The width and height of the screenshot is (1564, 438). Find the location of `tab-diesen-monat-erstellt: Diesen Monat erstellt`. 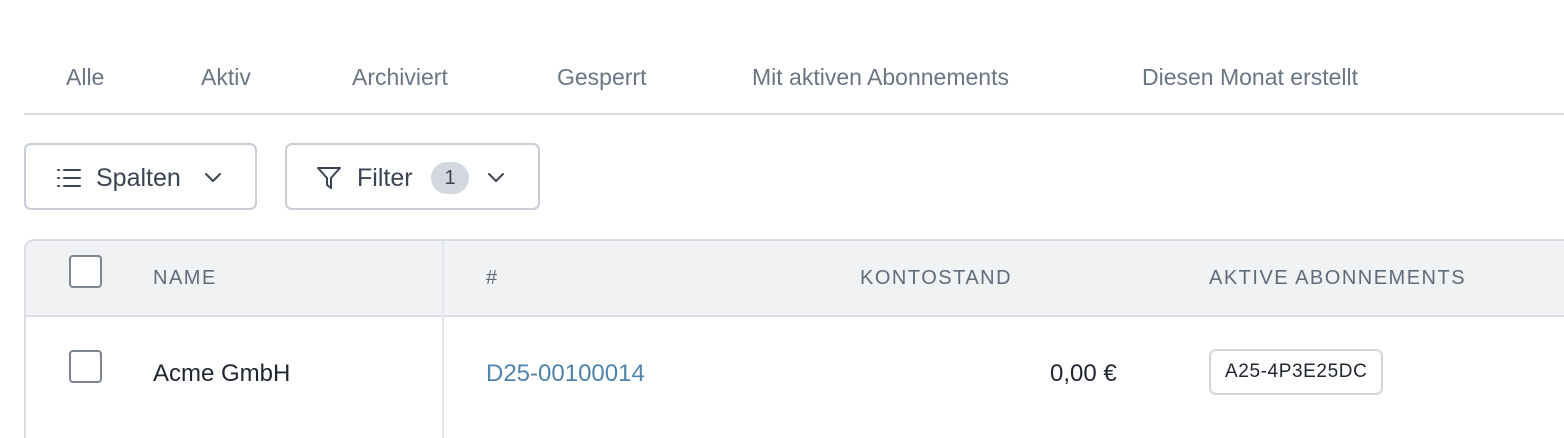

tab-diesen-monat-erstellt: Diesen Monat erstellt is located at coordinates (1250, 77).